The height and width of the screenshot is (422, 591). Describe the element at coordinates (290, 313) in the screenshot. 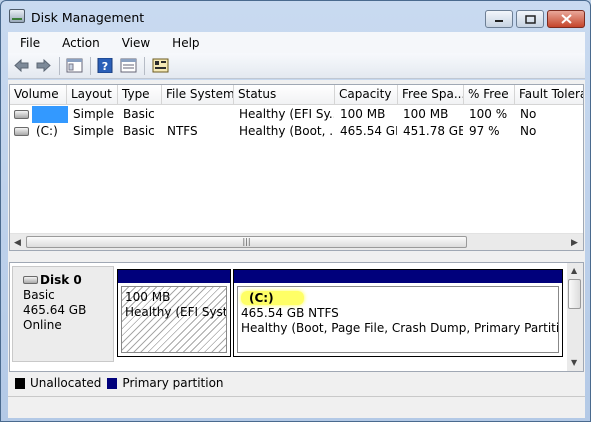

I see `c-drive-size: 465.54 GB NTFS` at that location.